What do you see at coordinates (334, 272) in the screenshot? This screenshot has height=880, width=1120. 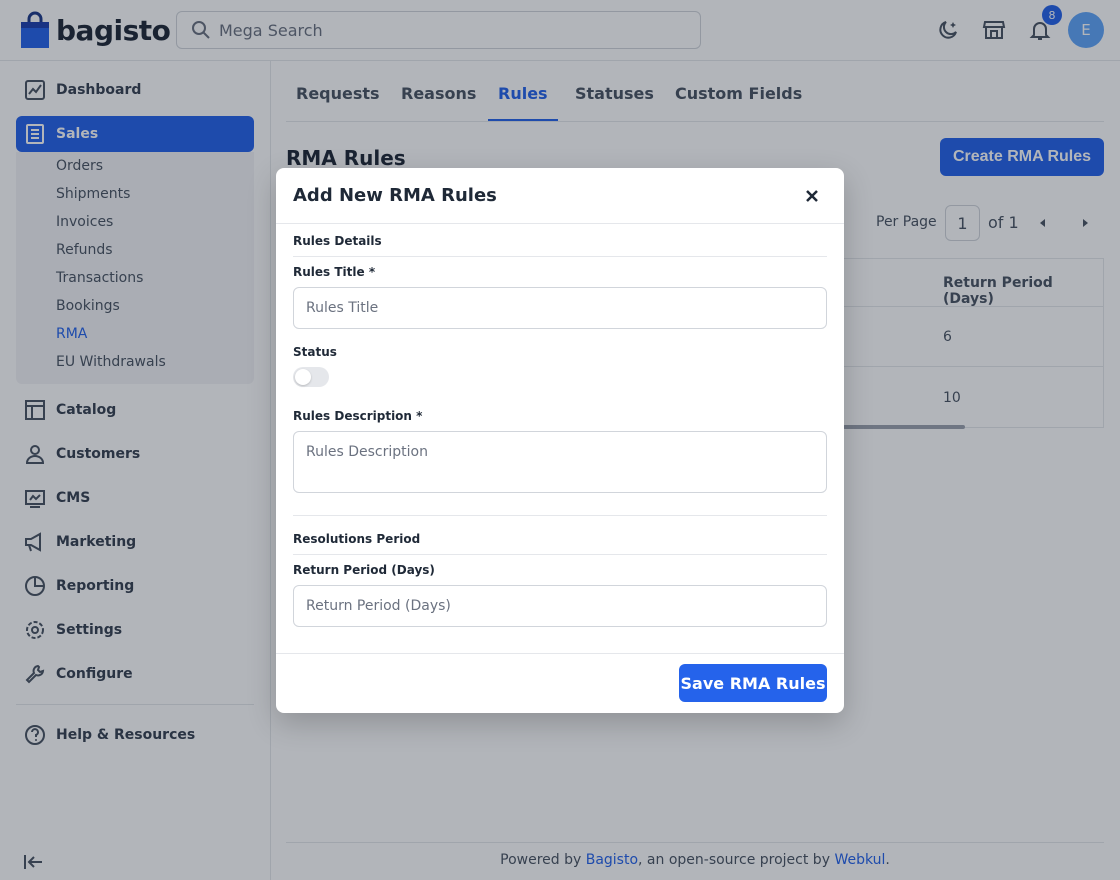 I see `rules-title-label: Rules Title *` at bounding box center [334, 272].